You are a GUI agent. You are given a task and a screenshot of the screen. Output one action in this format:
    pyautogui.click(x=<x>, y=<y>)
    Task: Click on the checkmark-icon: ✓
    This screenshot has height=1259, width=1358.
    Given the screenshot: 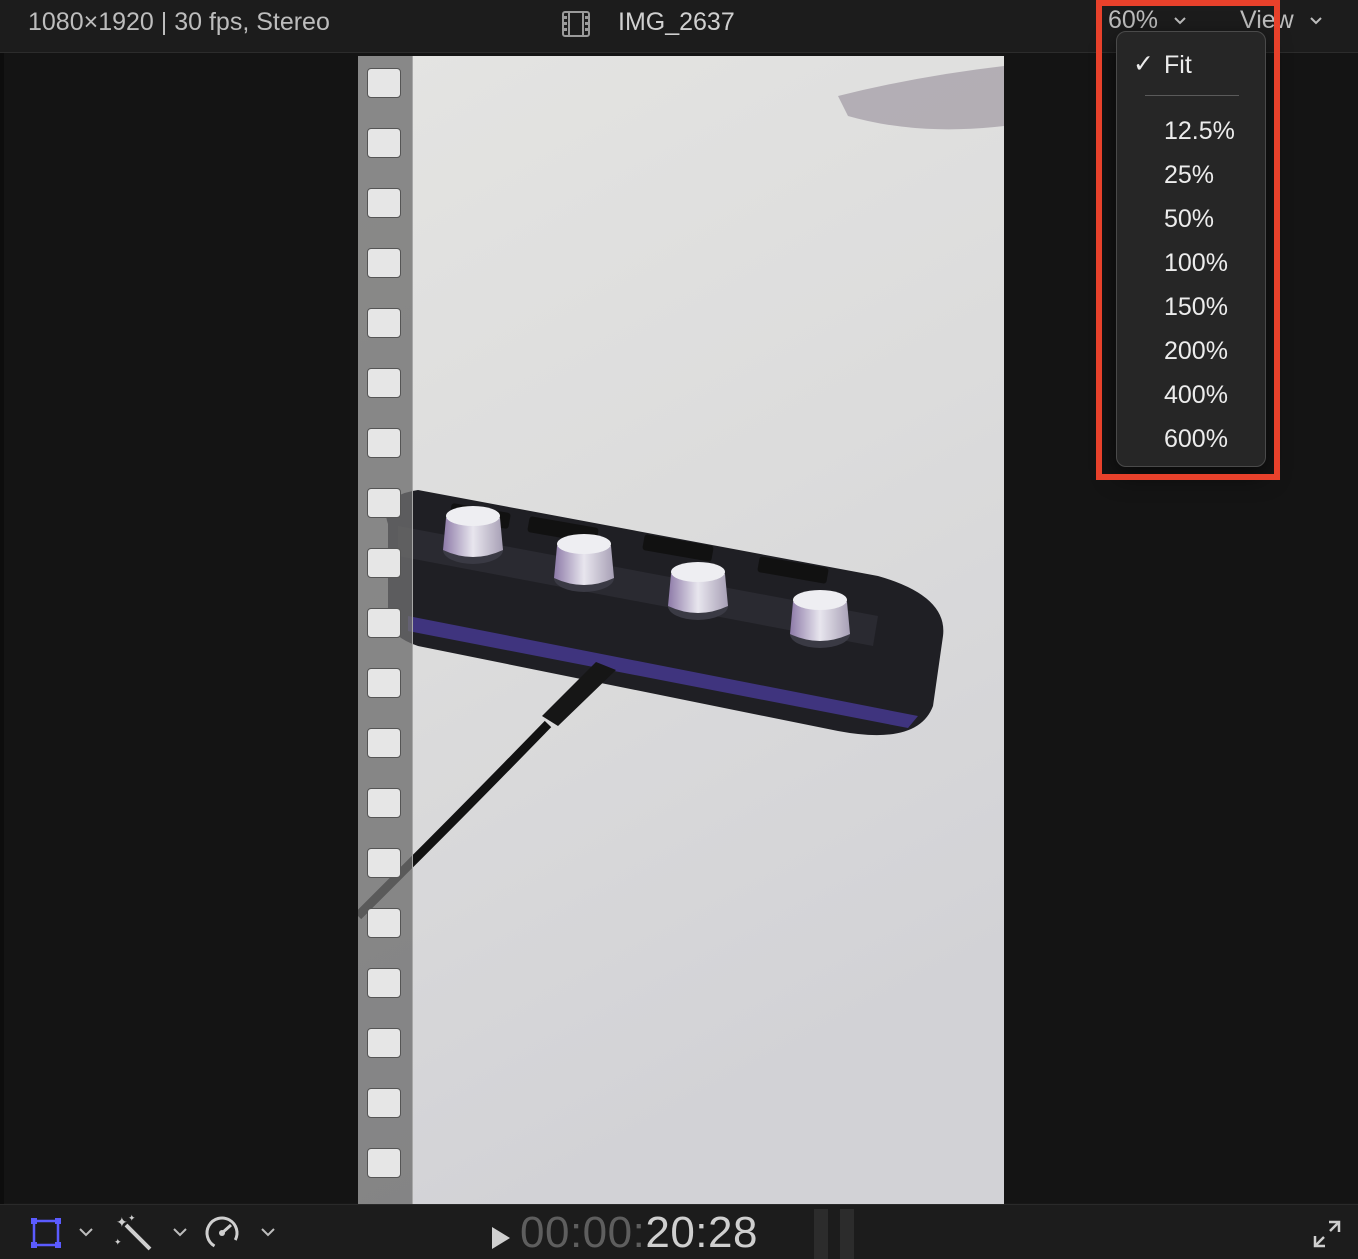 What is the action you would take?
    pyautogui.click(x=1143, y=64)
    